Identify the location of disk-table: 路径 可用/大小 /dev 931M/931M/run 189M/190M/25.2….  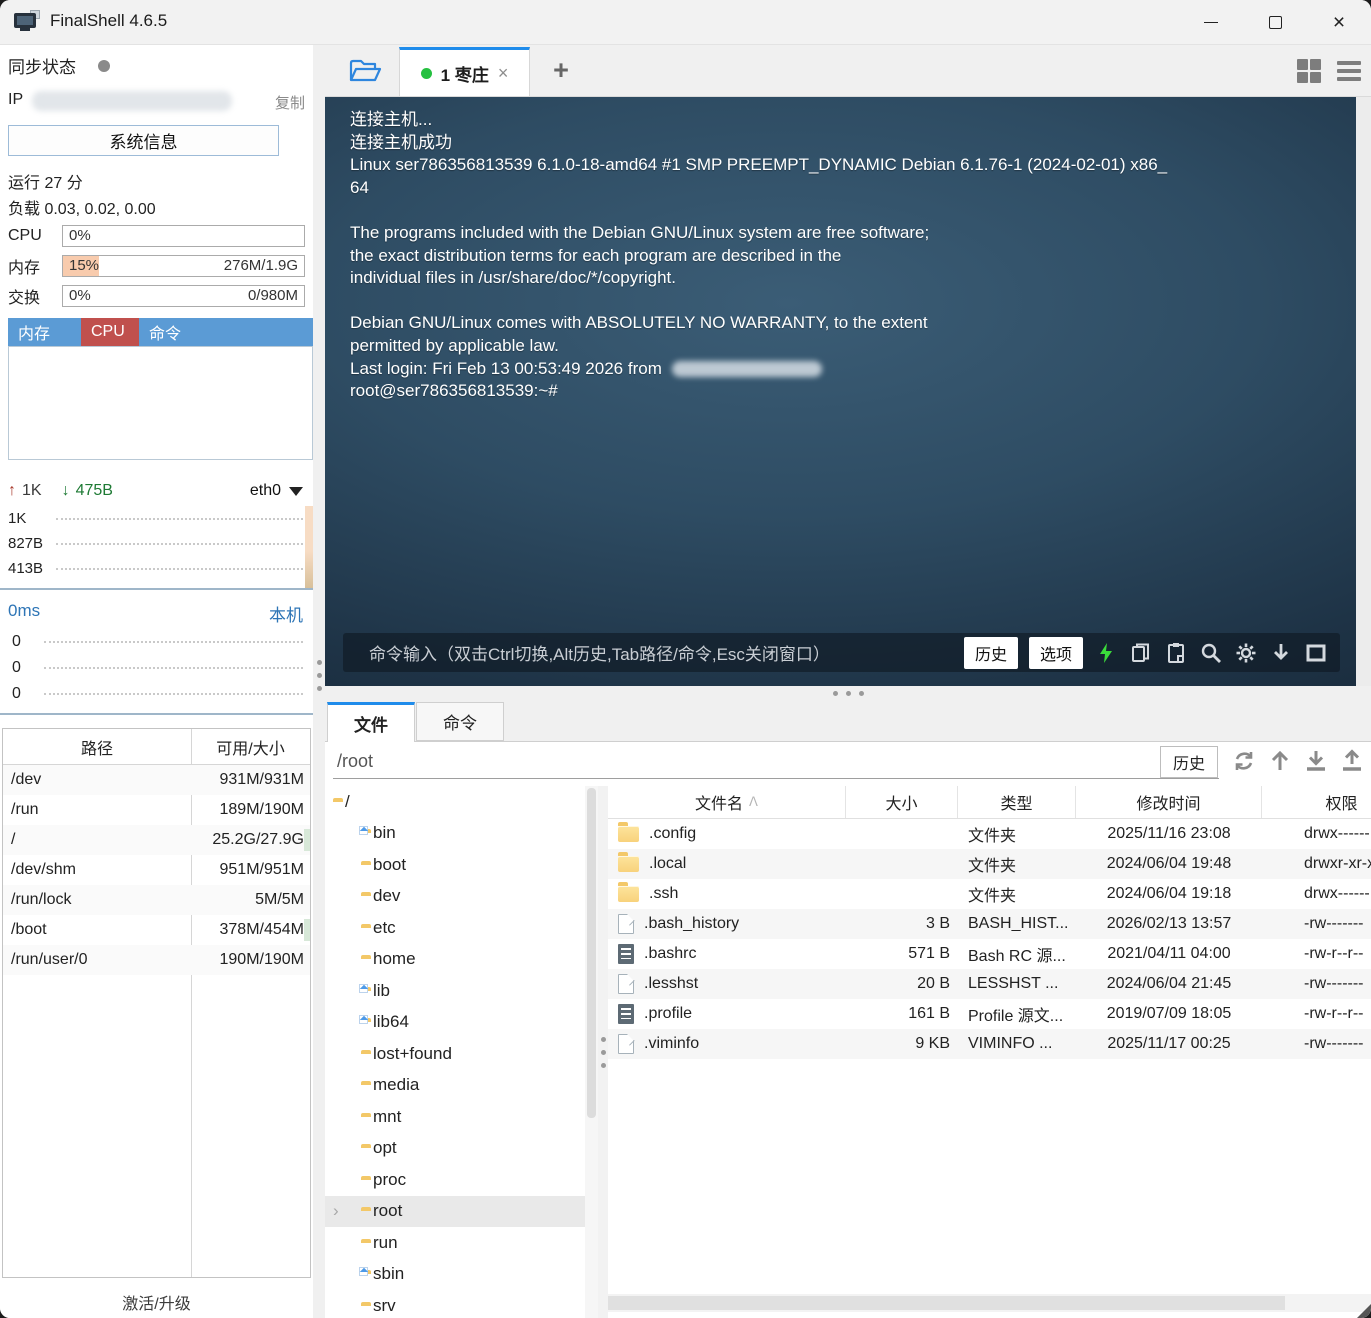
(156, 1003).